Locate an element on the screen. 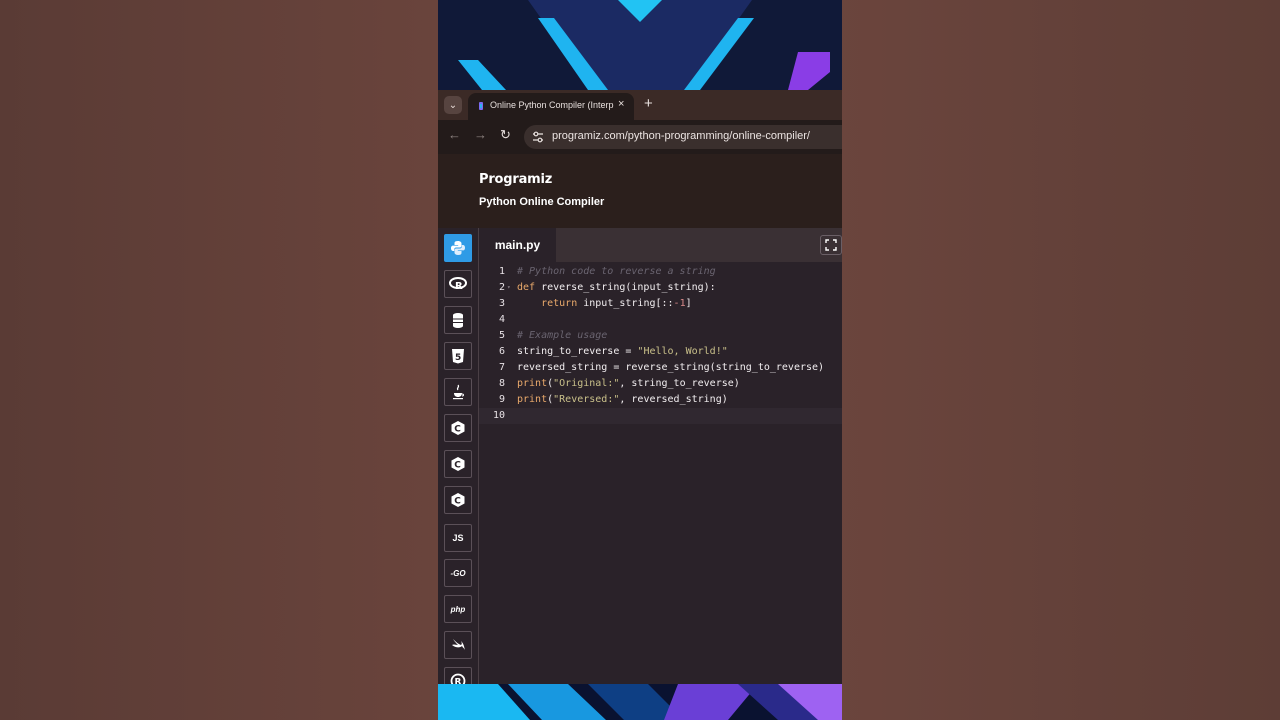  line-number: 10 is located at coordinates (498, 415).